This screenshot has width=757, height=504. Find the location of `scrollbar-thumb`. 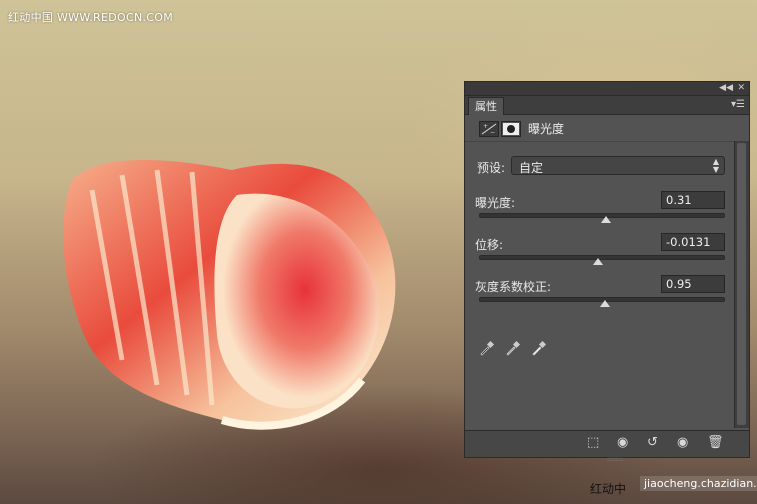

scrollbar-thumb is located at coordinates (741, 284).